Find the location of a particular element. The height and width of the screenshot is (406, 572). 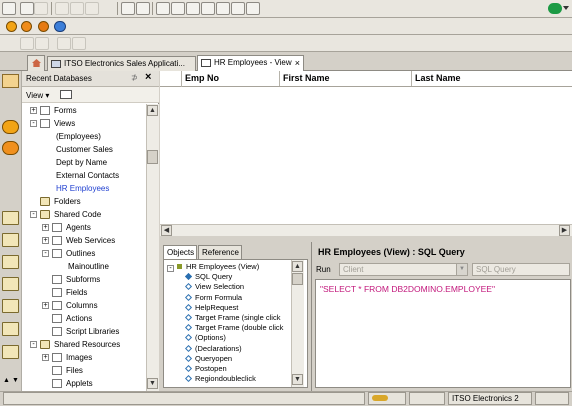

tree-item: + Images is located at coordinates (84, 357).